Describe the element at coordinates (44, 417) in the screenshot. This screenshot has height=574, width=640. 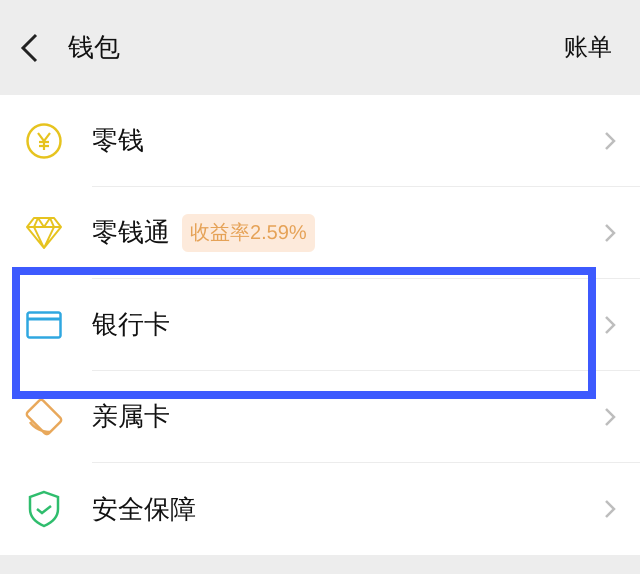
I see `tilted-cards-icon` at that location.